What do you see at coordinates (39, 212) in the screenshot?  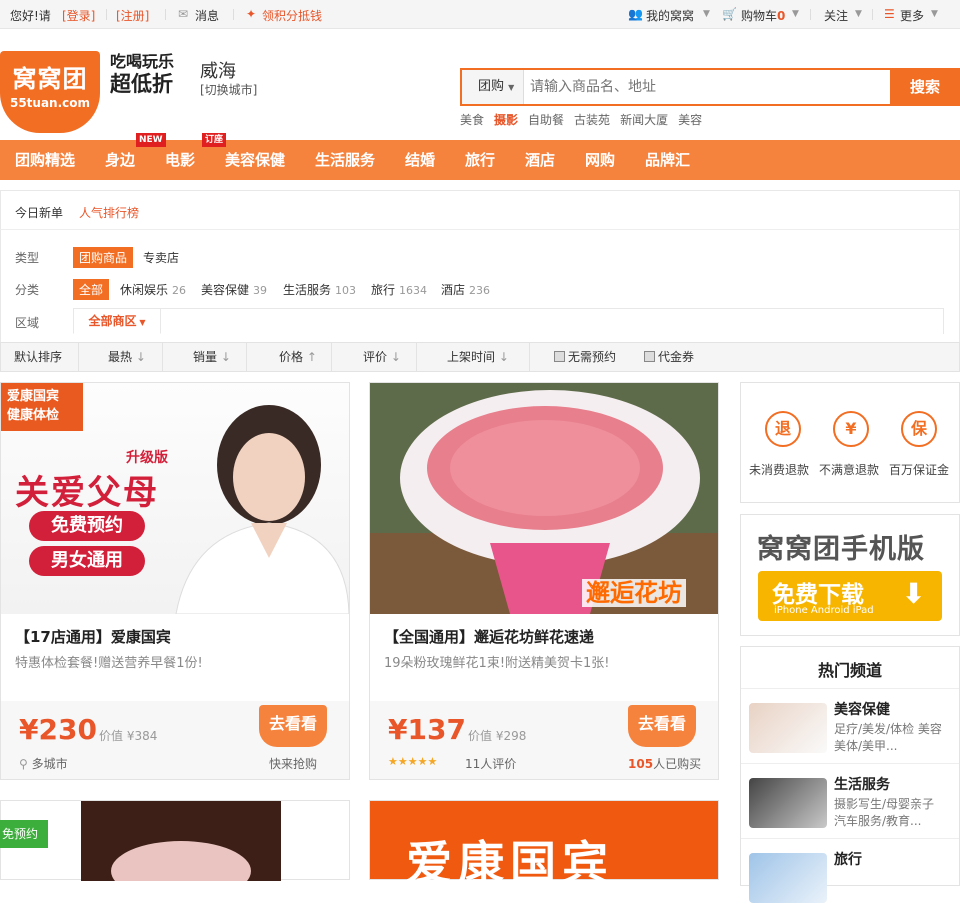 I see `tab-new-today: 今日新单` at bounding box center [39, 212].